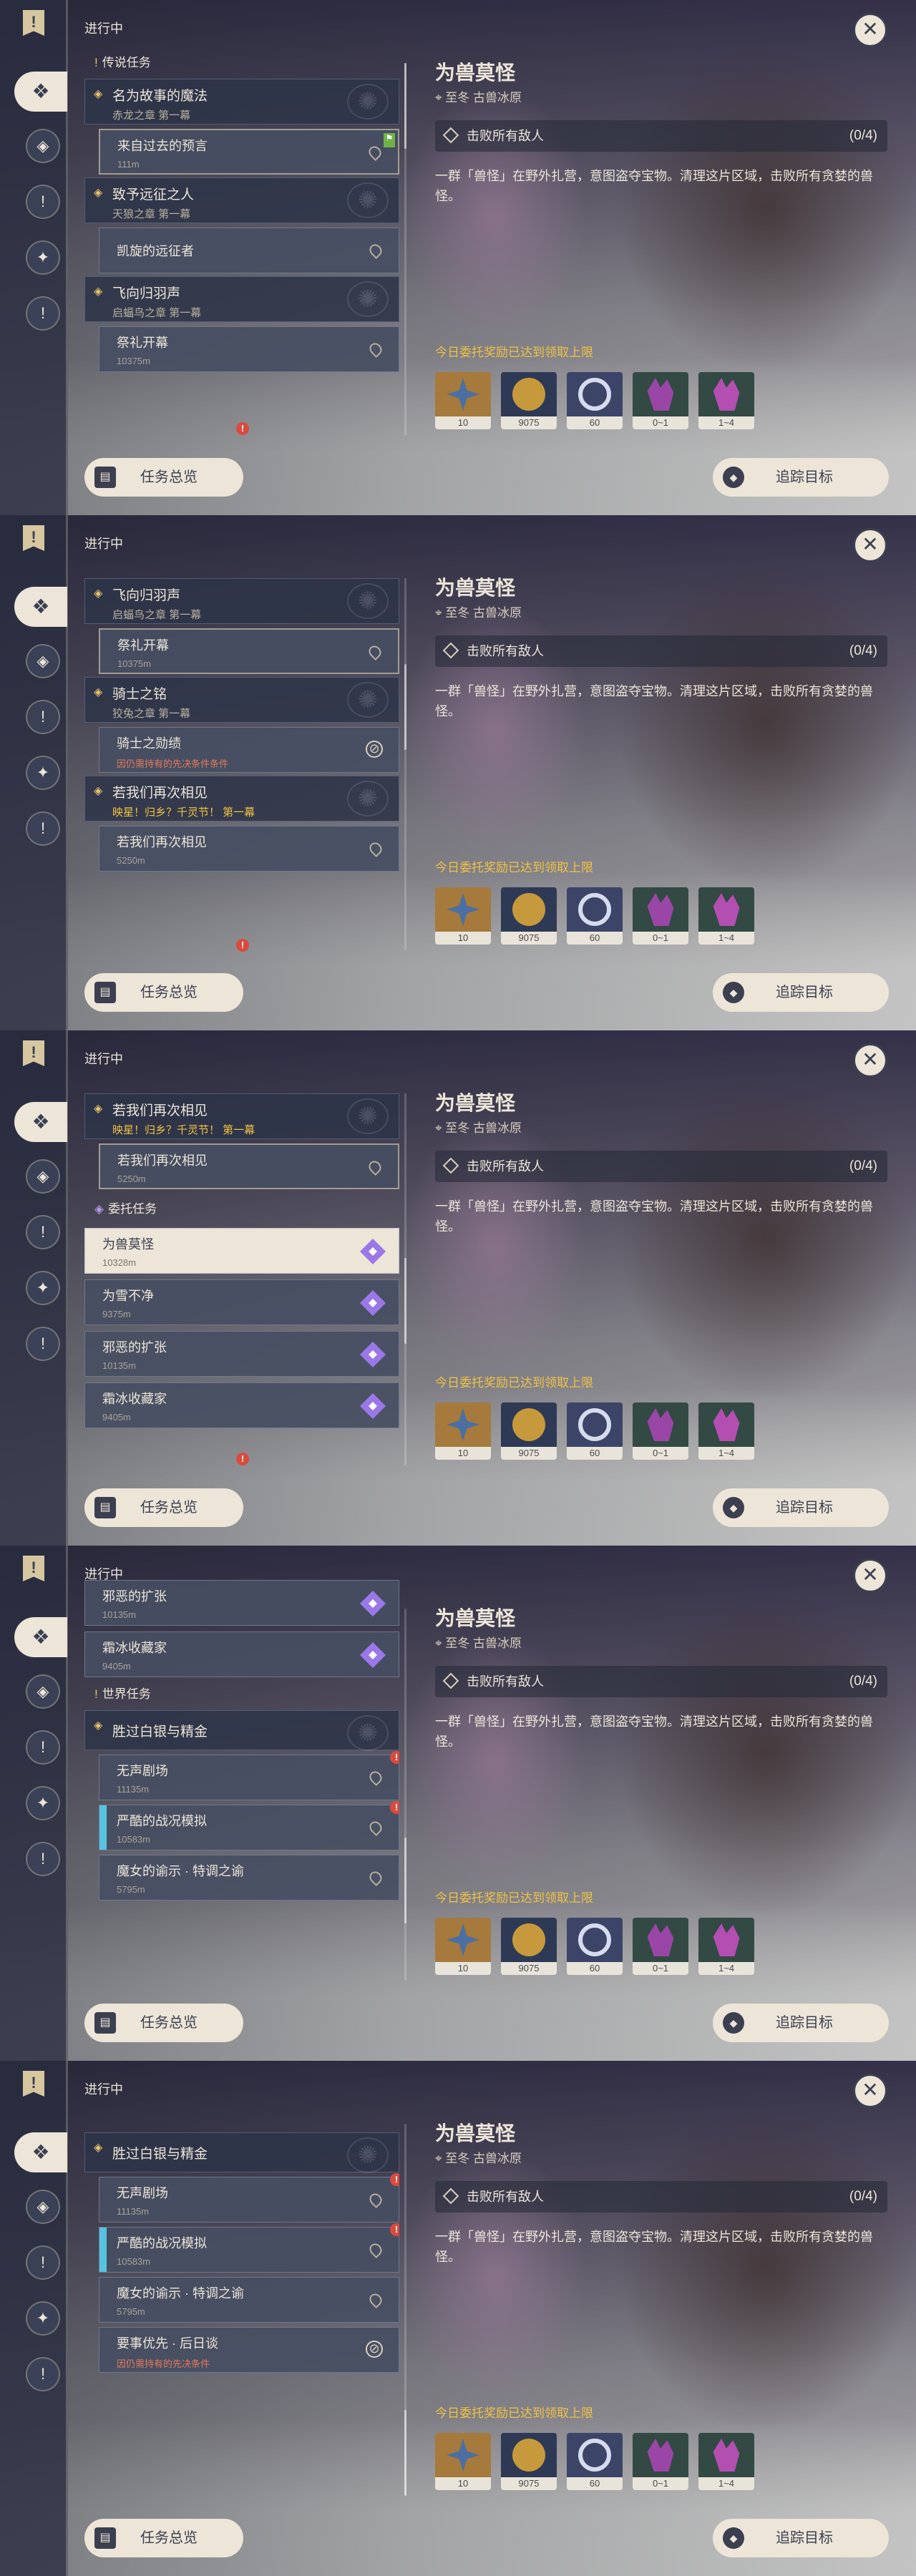 The height and width of the screenshot is (2576, 916). What do you see at coordinates (241, 700) in the screenshot?
I see `quest-group: ◈ 骑士之铭 狡兔之章 第一幕 ✺` at bounding box center [241, 700].